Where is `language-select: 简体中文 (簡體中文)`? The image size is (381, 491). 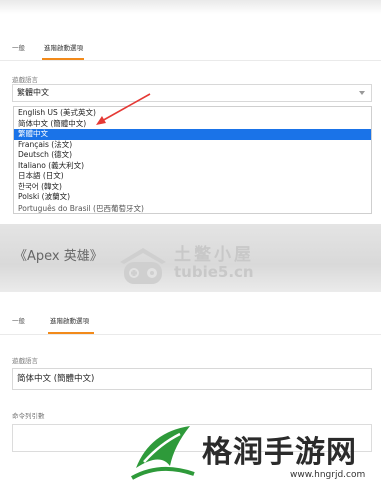
language-select: 简体中文 (簡體中文) is located at coordinates (192, 379).